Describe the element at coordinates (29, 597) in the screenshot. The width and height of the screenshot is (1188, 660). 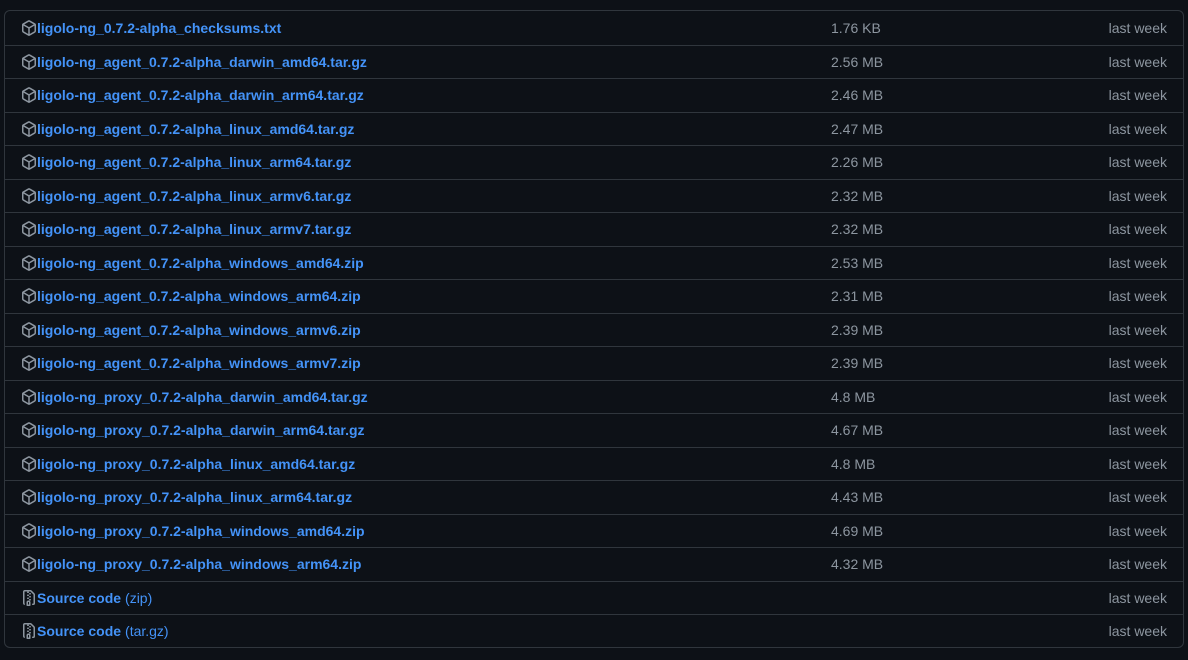
I see `file-zip-icon` at that location.